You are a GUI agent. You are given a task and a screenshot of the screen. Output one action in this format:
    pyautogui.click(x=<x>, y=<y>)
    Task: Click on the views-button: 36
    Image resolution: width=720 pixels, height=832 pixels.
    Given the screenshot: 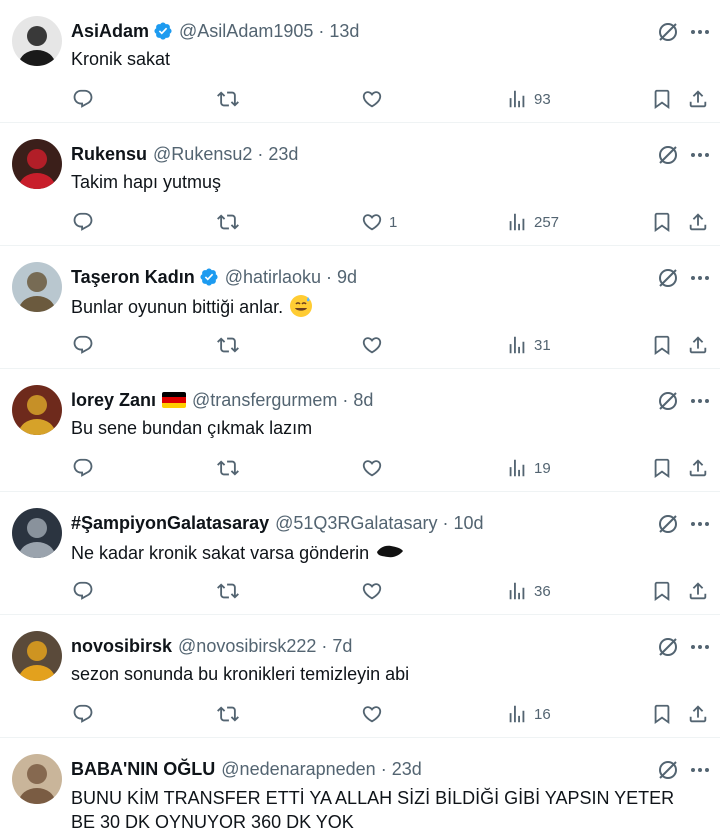 What is the action you would take?
    pyautogui.click(x=528, y=591)
    